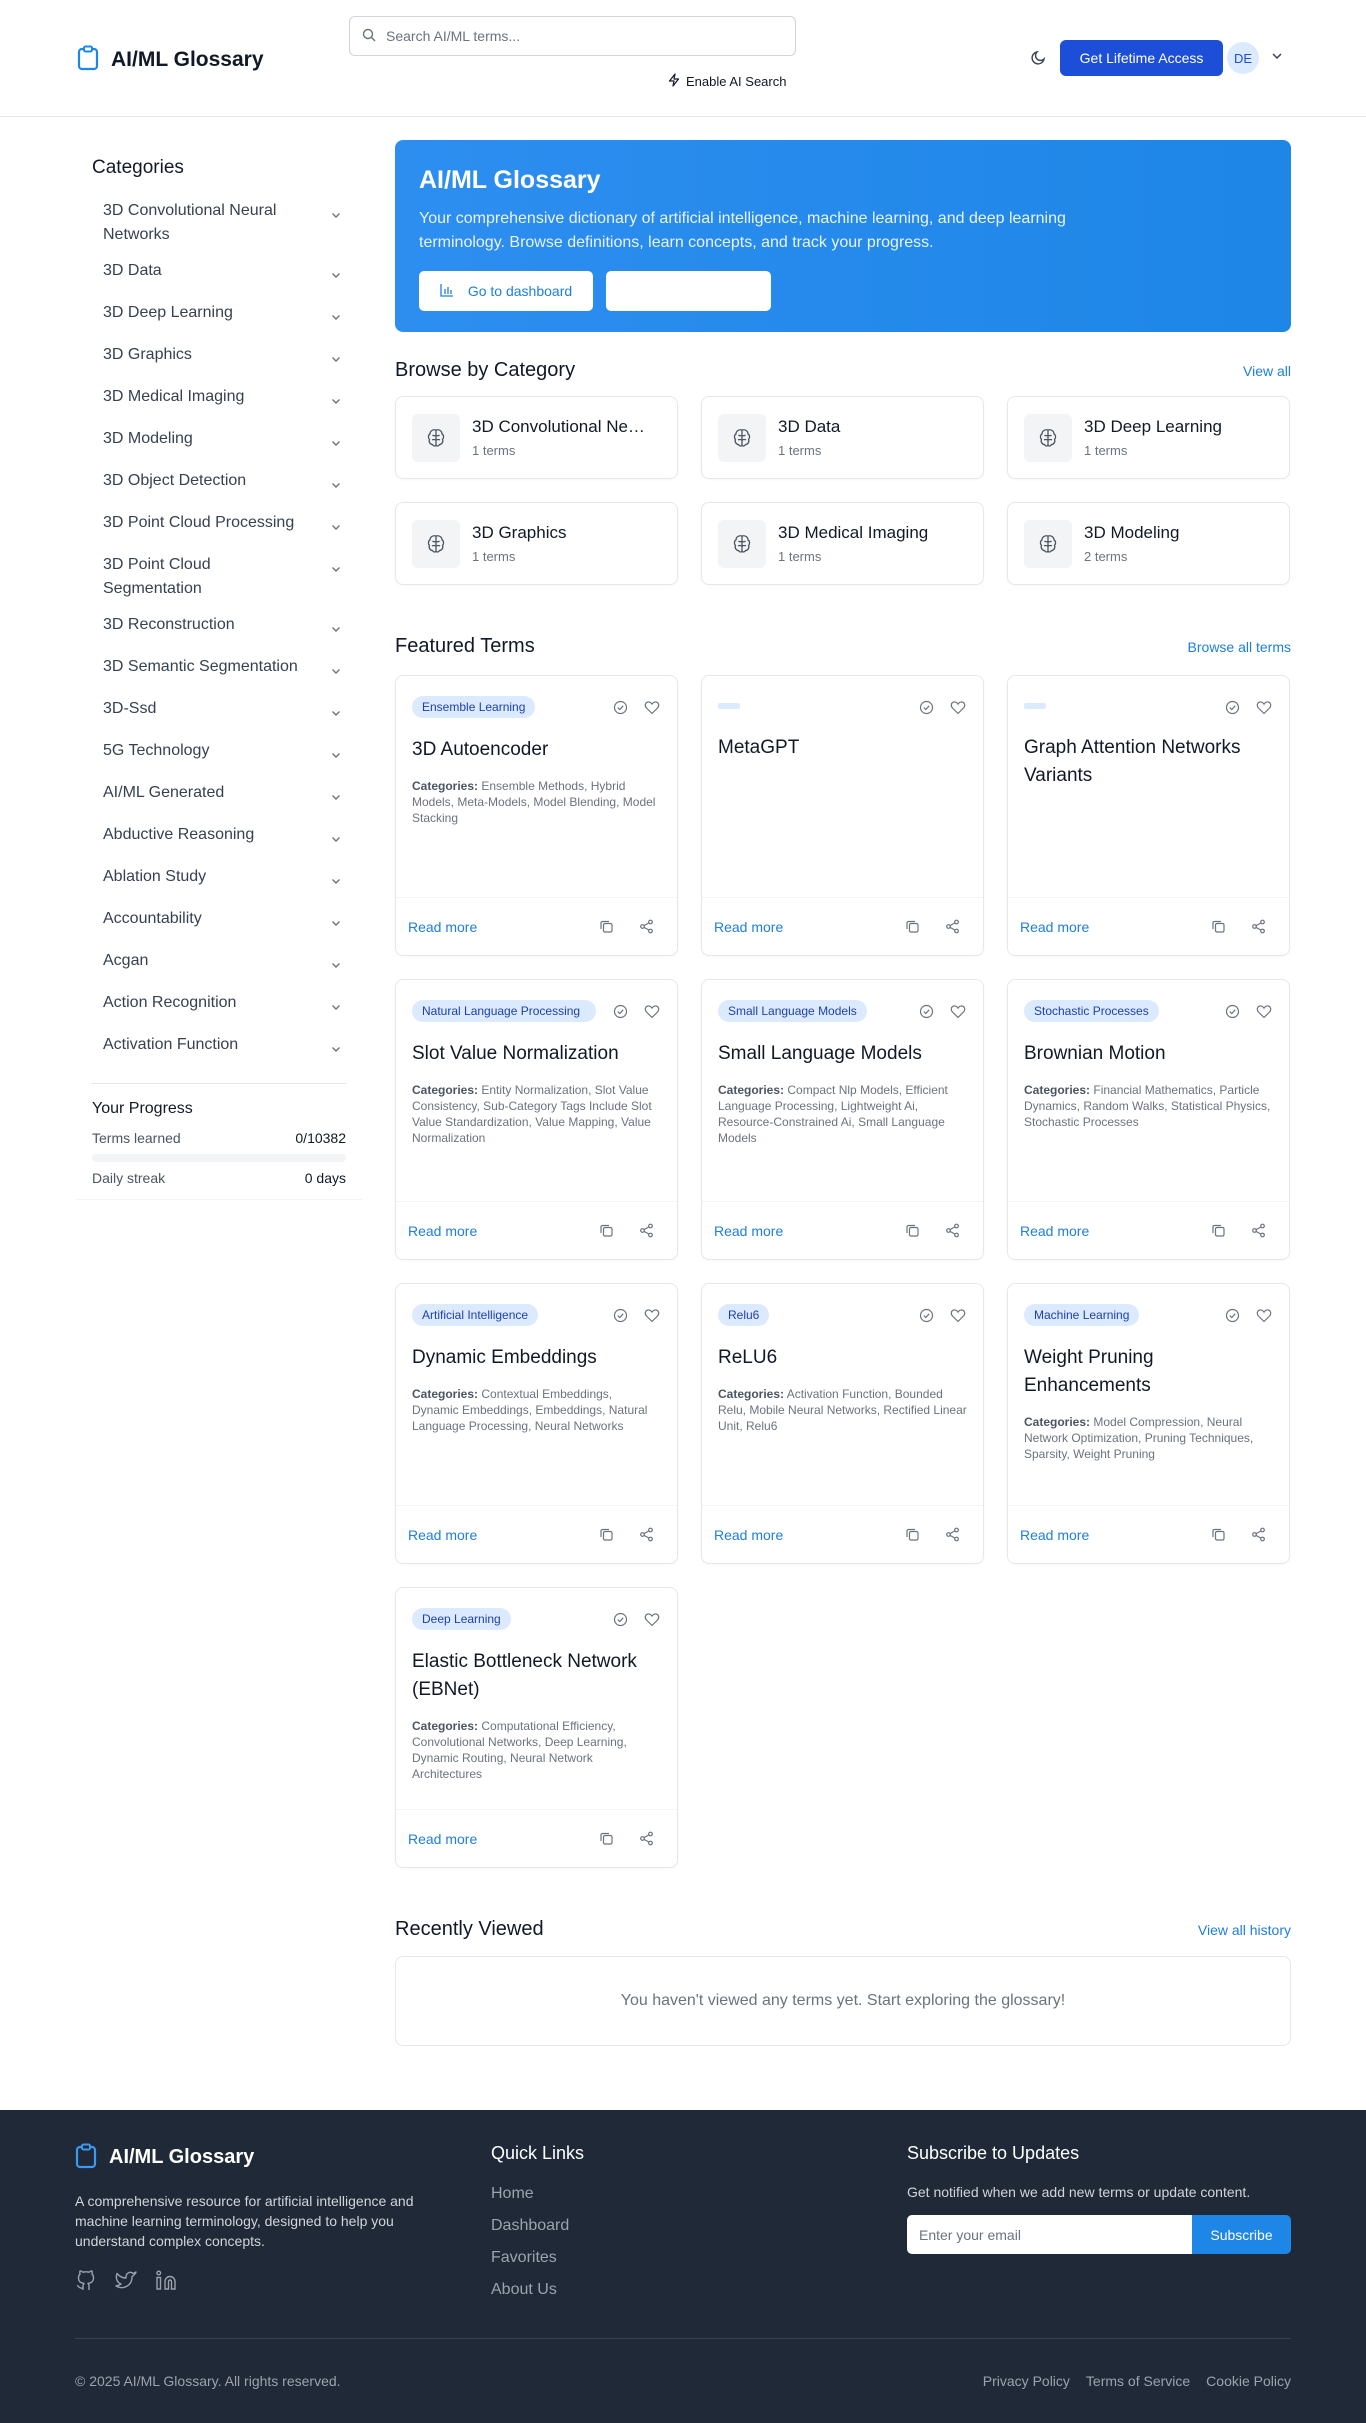 The image size is (1366, 2423). Describe the element at coordinates (1248, 2381) in the screenshot. I see `cookie-policy-link: Cookie Policy` at that location.